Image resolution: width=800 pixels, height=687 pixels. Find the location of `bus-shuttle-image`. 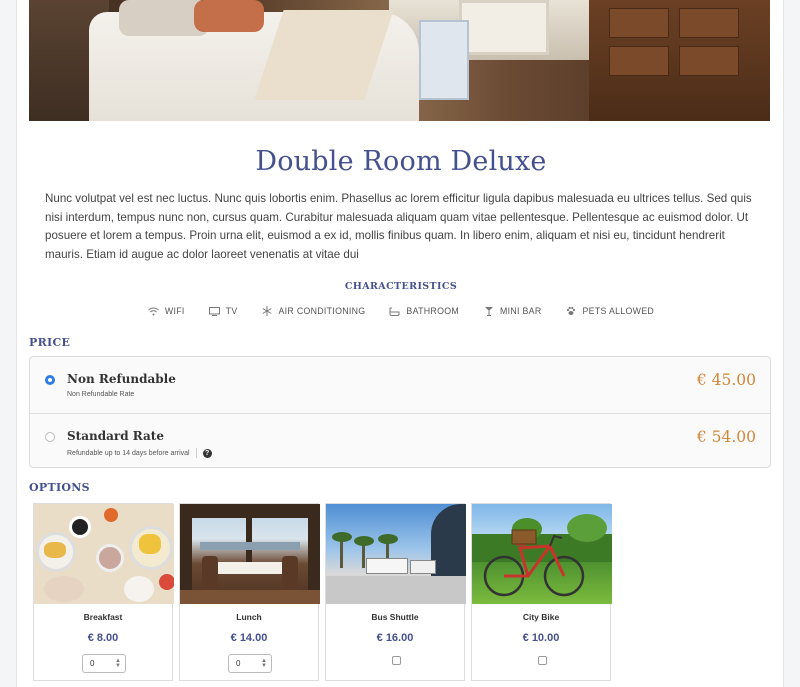

bus-shuttle-image is located at coordinates (396, 554).